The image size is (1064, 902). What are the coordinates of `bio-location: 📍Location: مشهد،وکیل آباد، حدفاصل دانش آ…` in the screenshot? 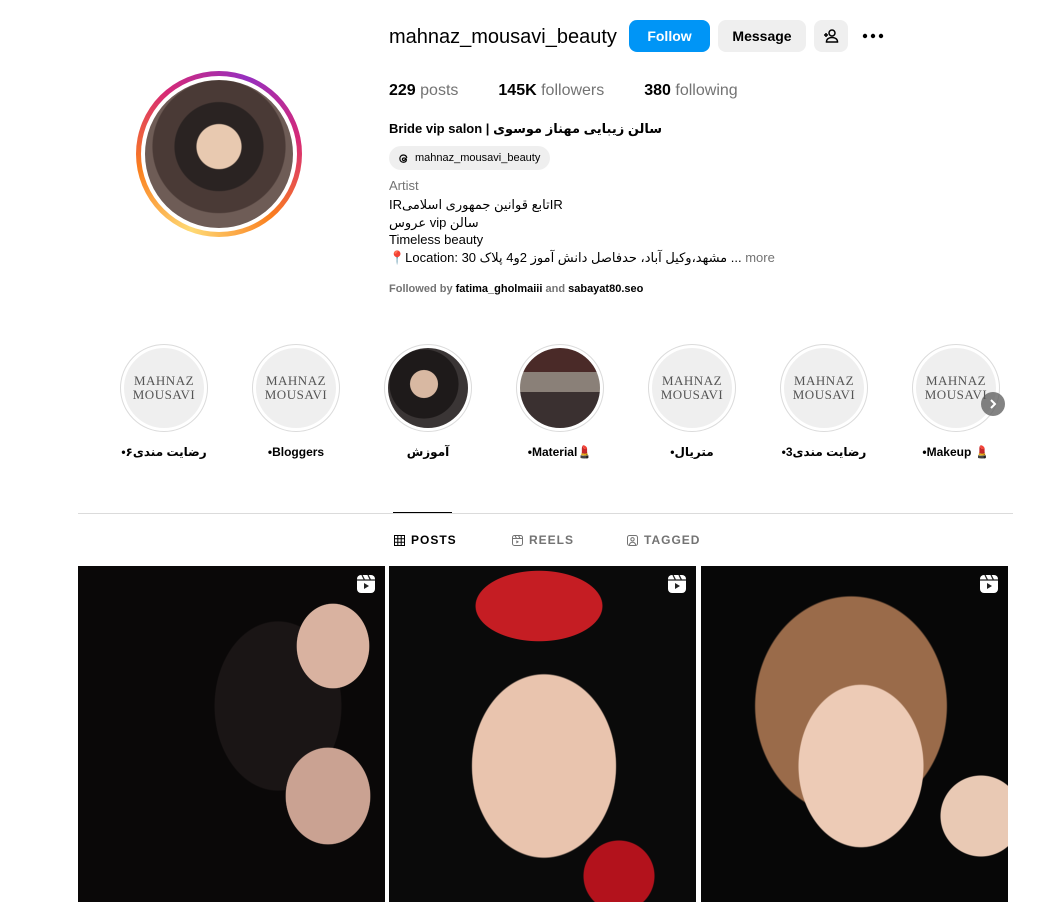 It's located at (565, 257).